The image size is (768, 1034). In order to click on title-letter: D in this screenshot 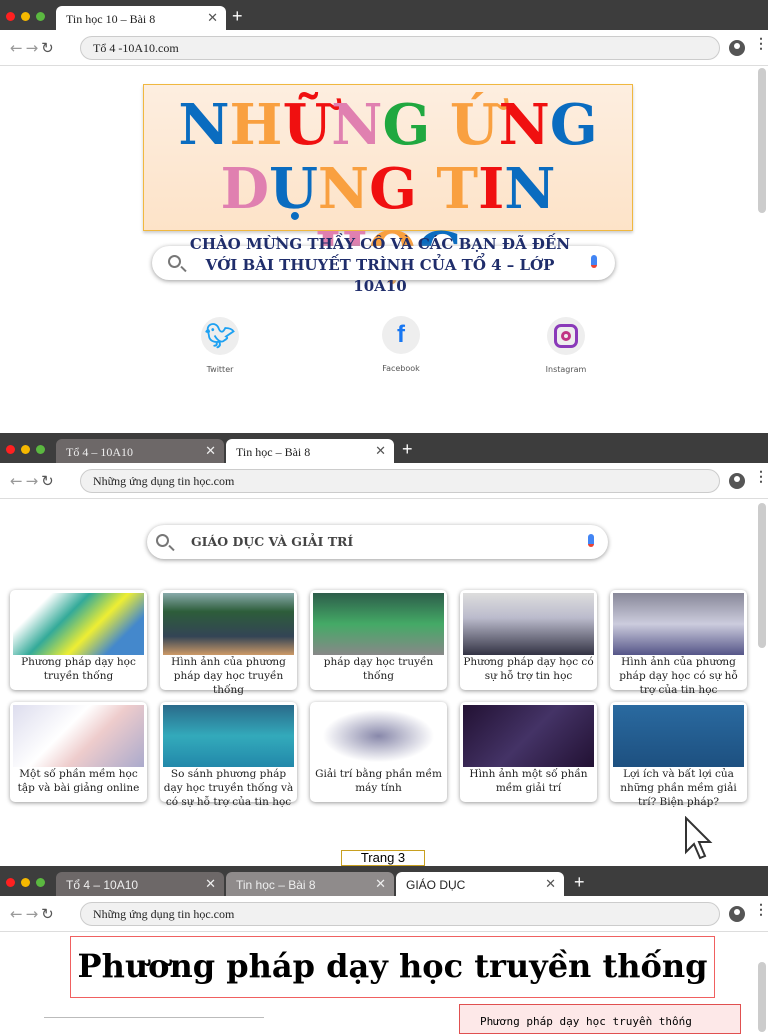, I will do `click(245, 189)`.